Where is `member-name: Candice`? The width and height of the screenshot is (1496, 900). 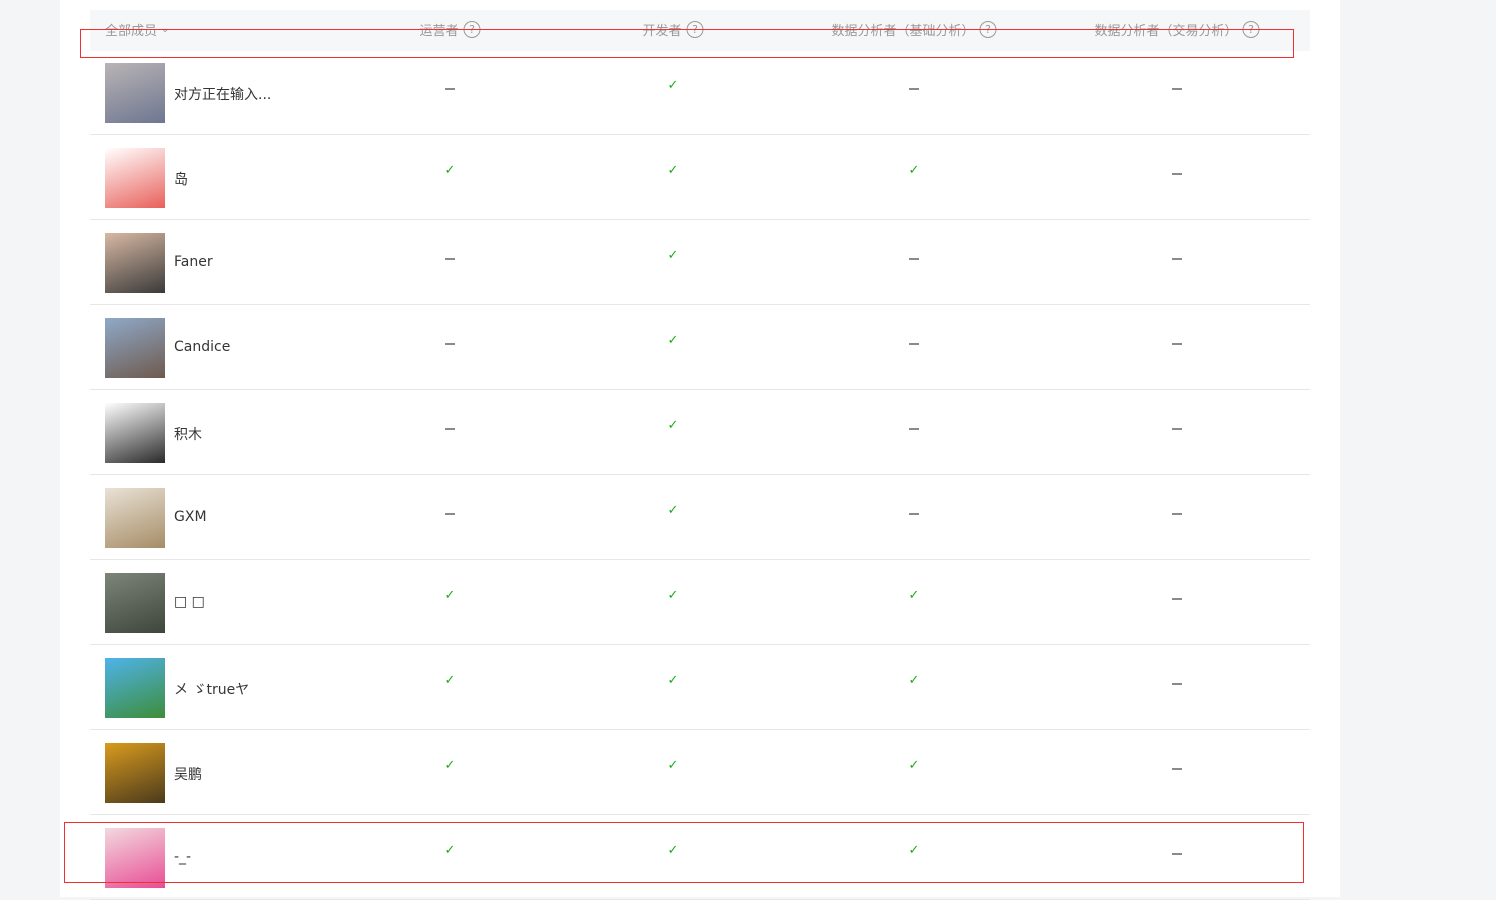
member-name: Candice is located at coordinates (202, 347).